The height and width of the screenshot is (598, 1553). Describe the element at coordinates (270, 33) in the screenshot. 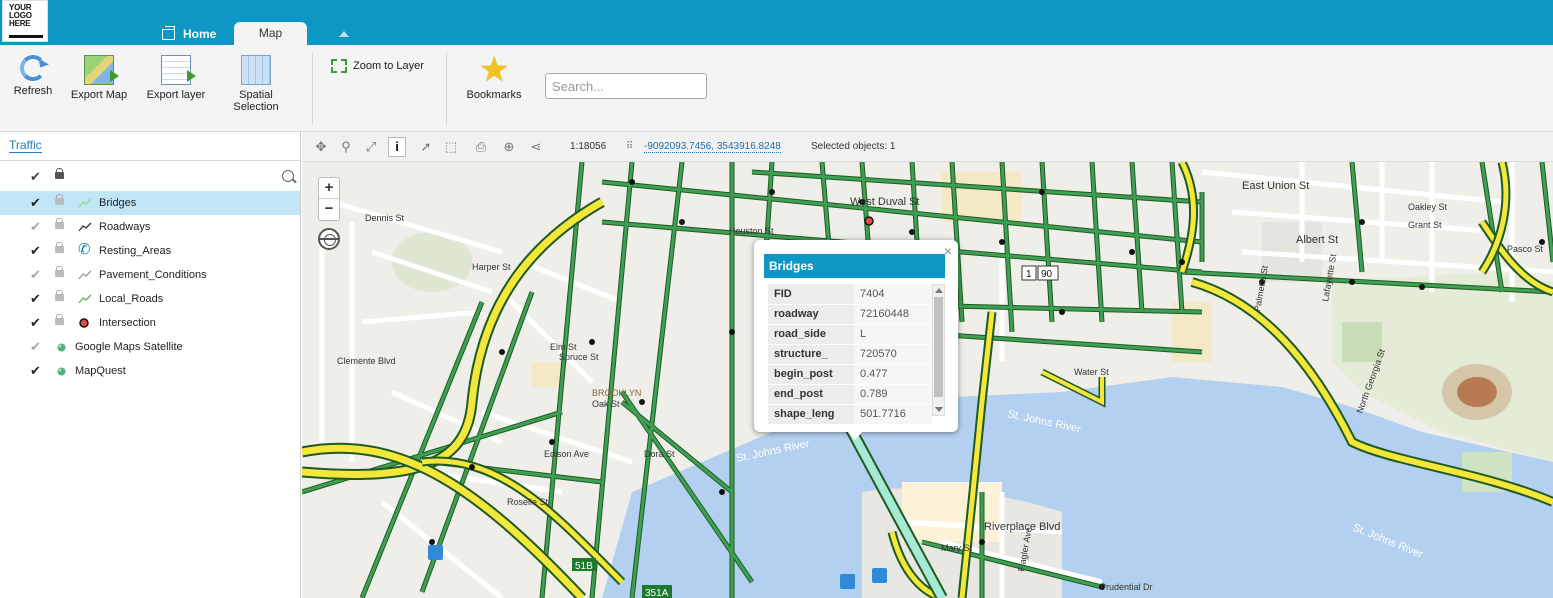

I see `tab-map: Map` at that location.